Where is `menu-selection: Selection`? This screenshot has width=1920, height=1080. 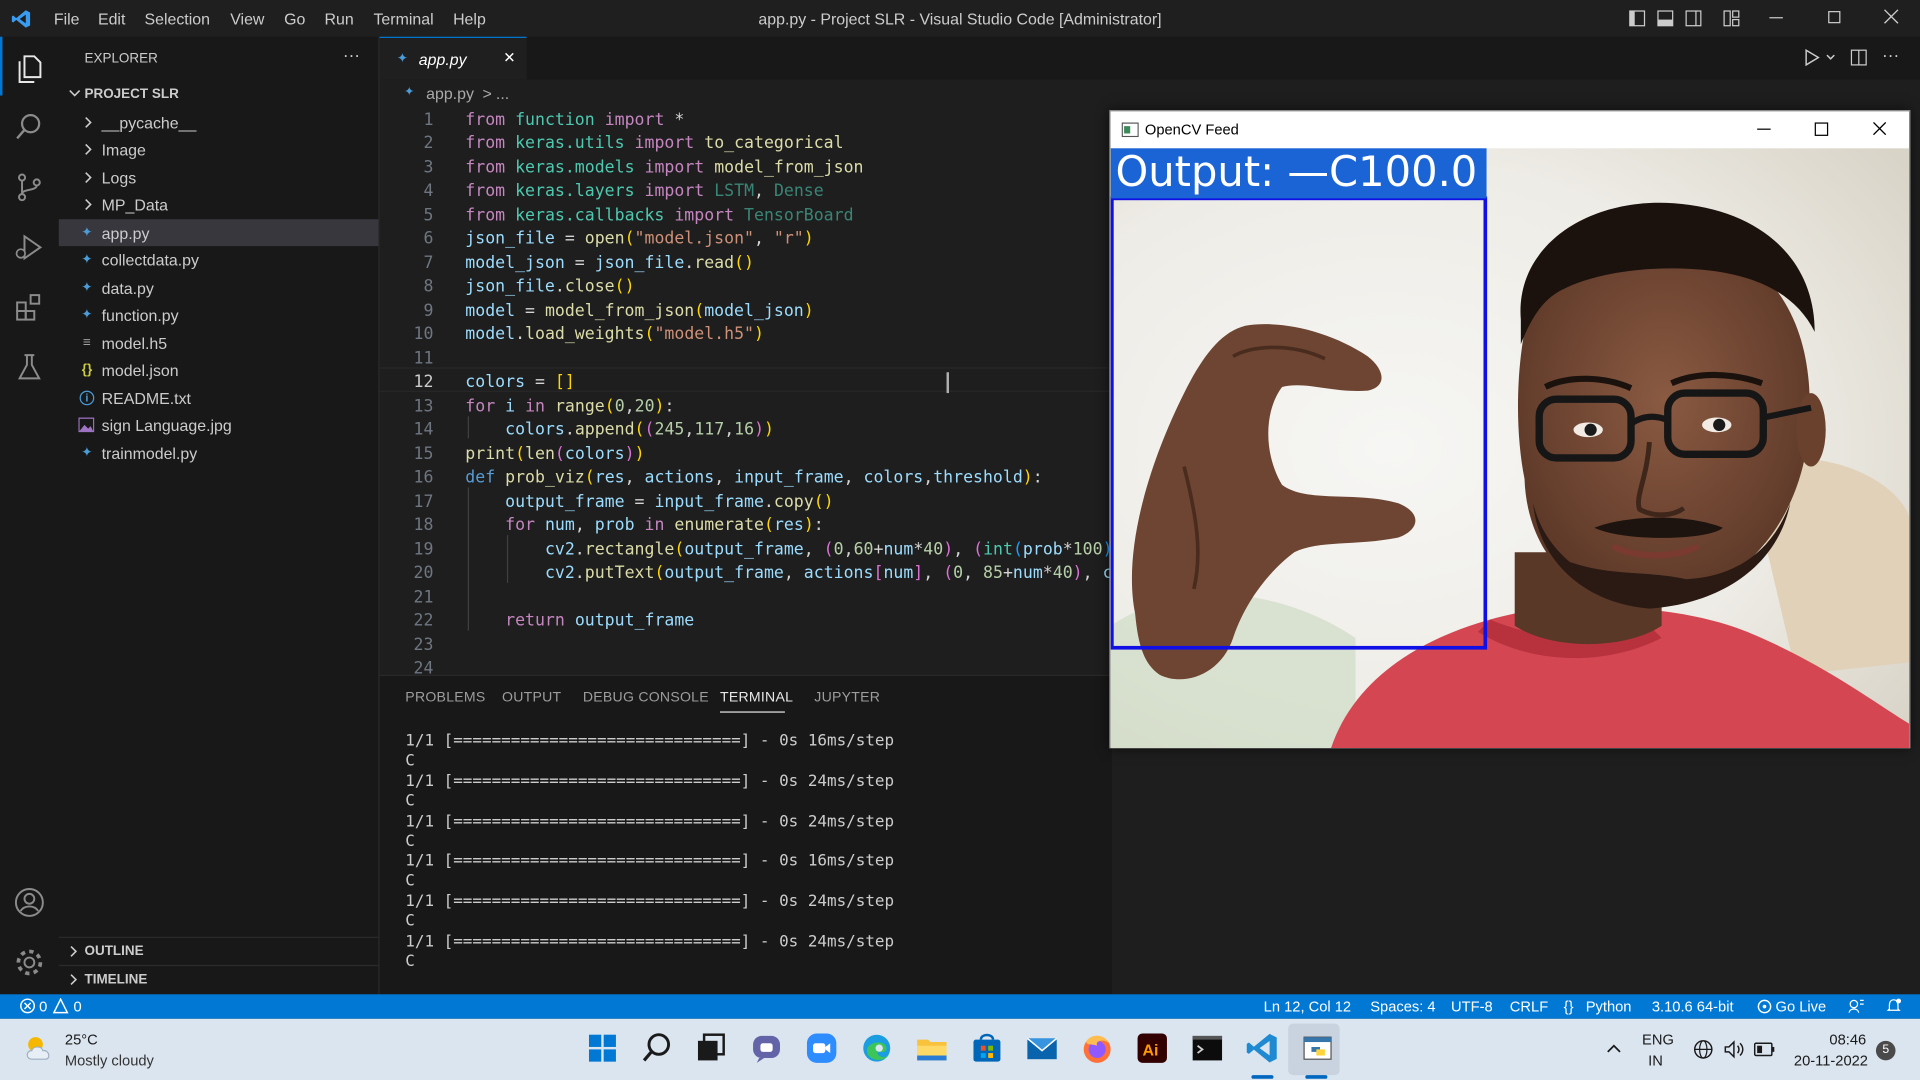 menu-selection: Selection is located at coordinates (176, 19).